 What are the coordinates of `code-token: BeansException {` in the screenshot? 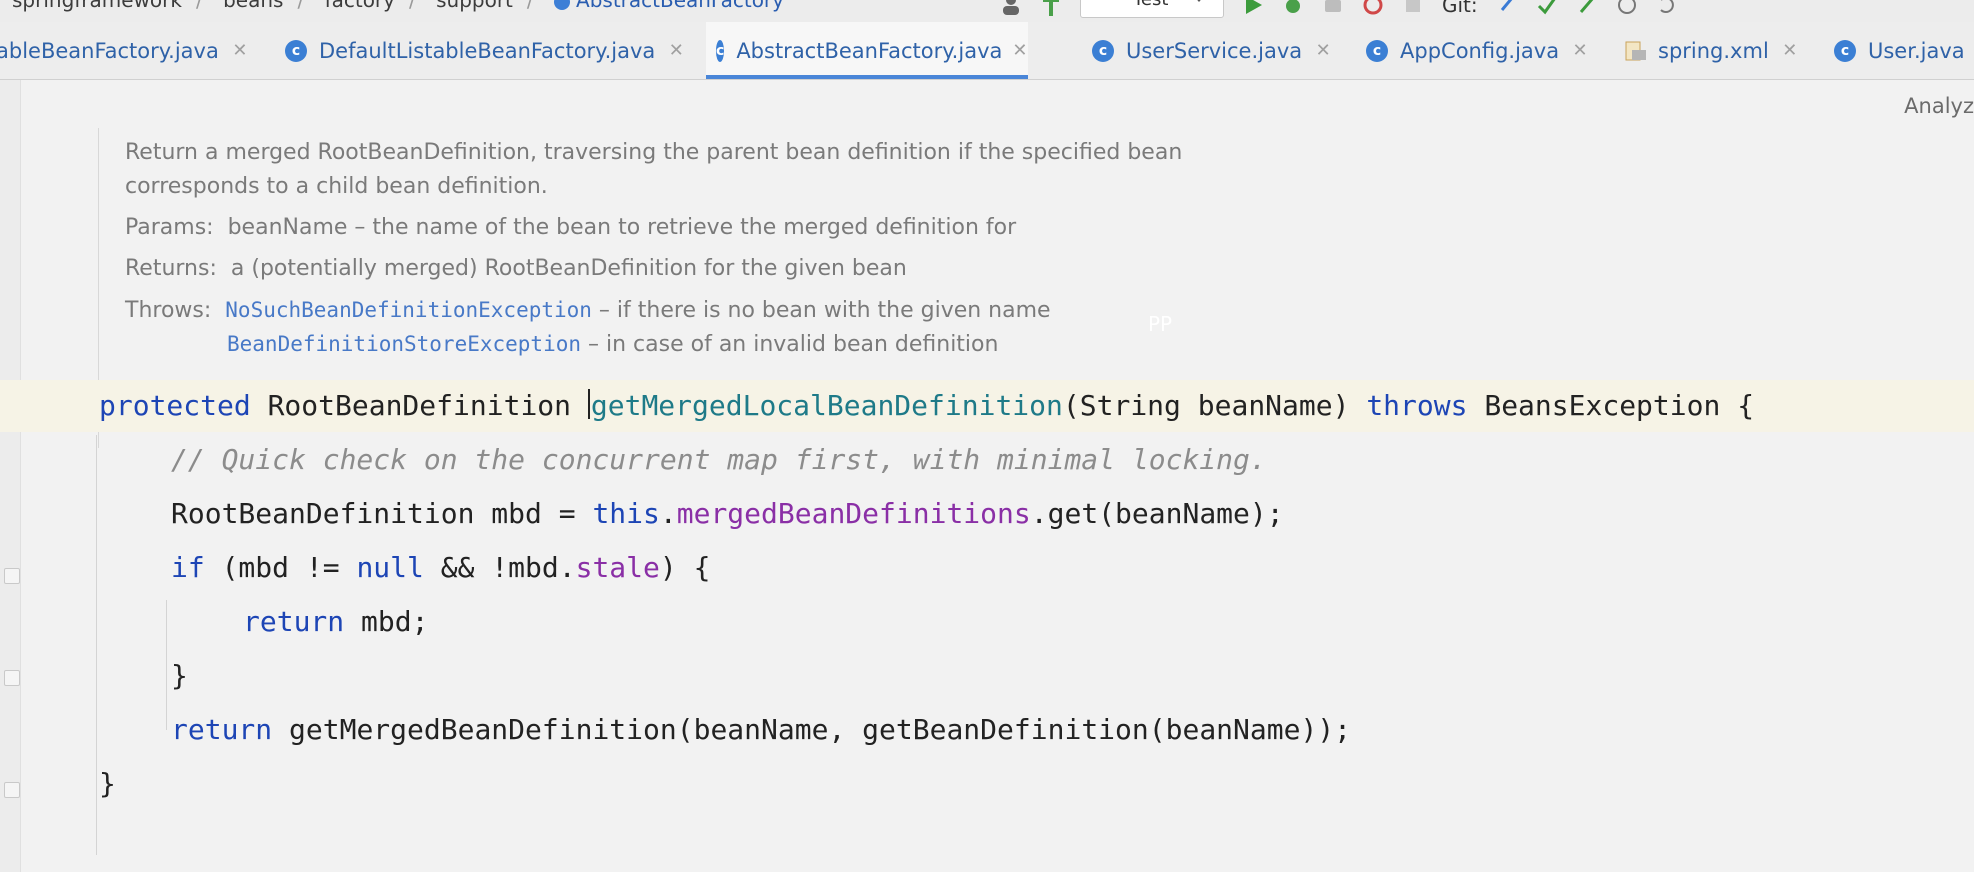 It's located at (1611, 405).